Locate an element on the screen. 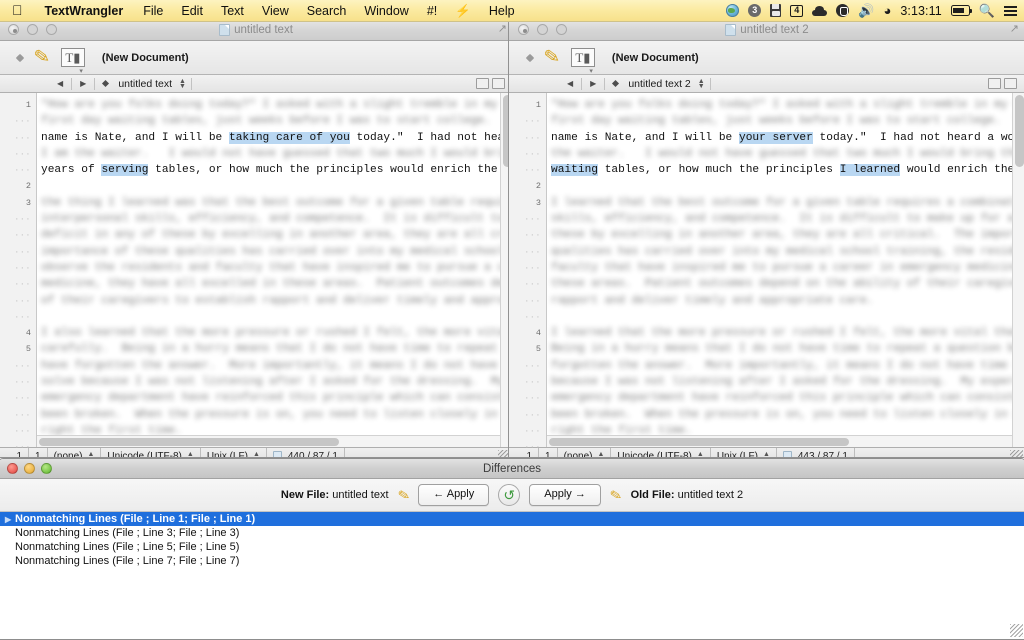 The width and height of the screenshot is (1024, 640). volume-icon: 🔊 is located at coordinates (866, 10).